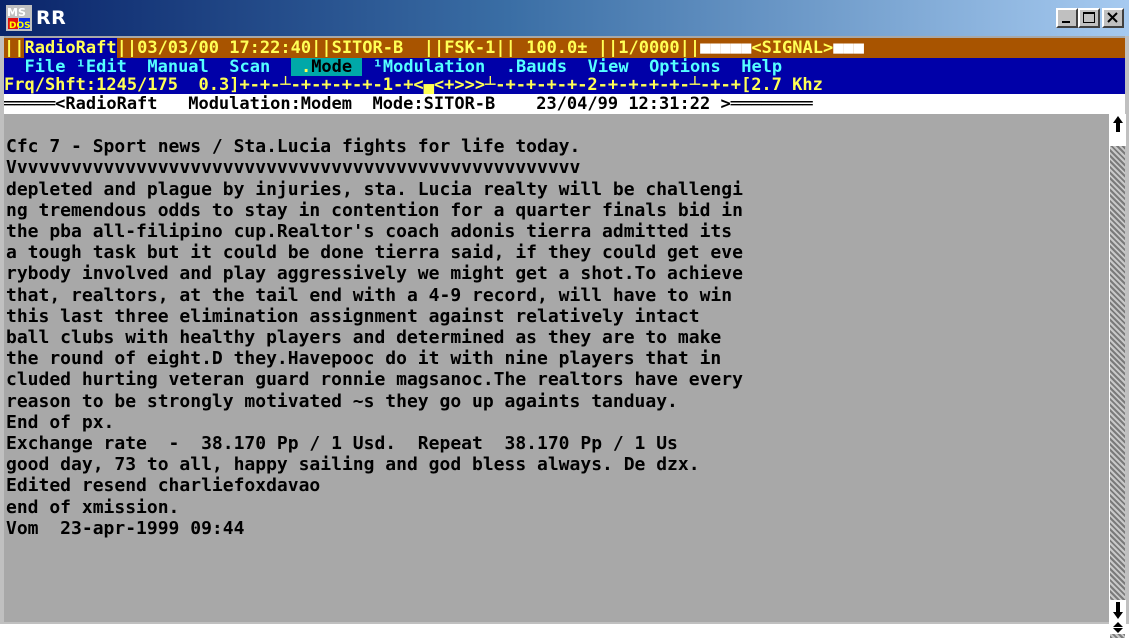 The width and height of the screenshot is (1129, 639). I want to click on freq-label: Frq/Shft:1245/175, so click(91, 85).